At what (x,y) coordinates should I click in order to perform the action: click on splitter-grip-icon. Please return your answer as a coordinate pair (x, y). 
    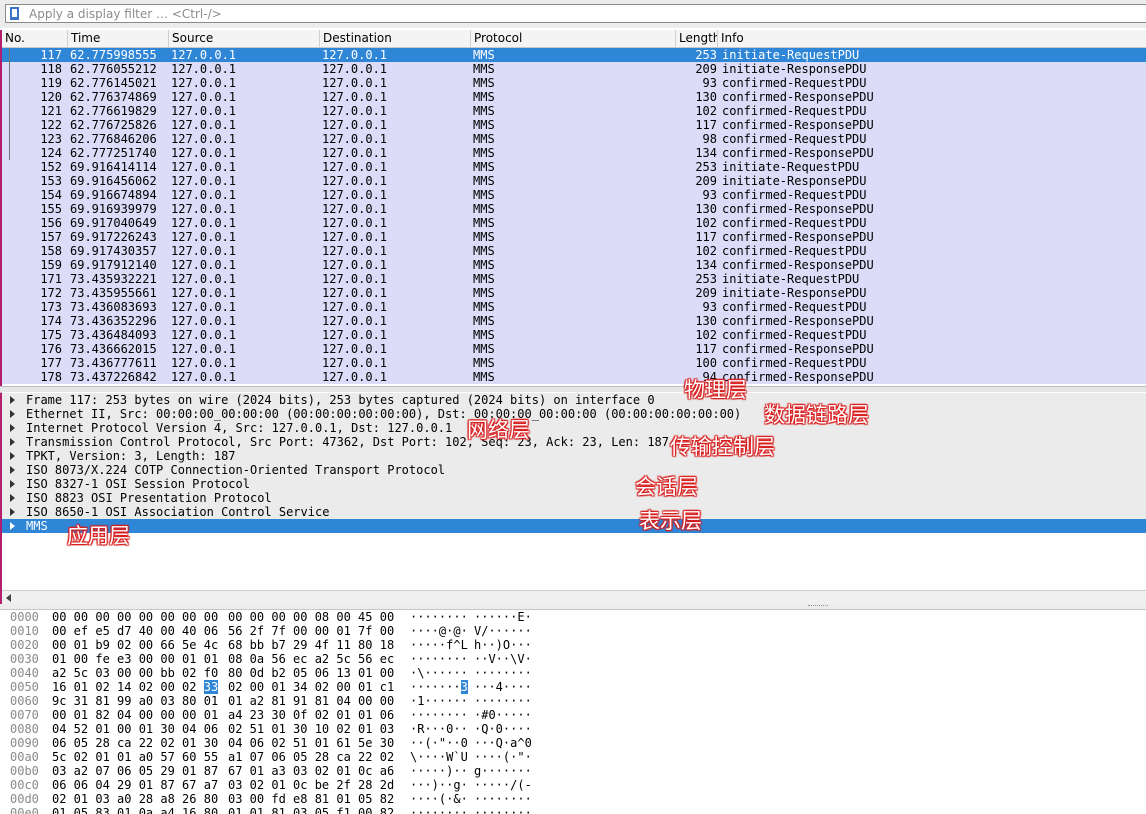
    Looking at the image, I should click on (818, 606).